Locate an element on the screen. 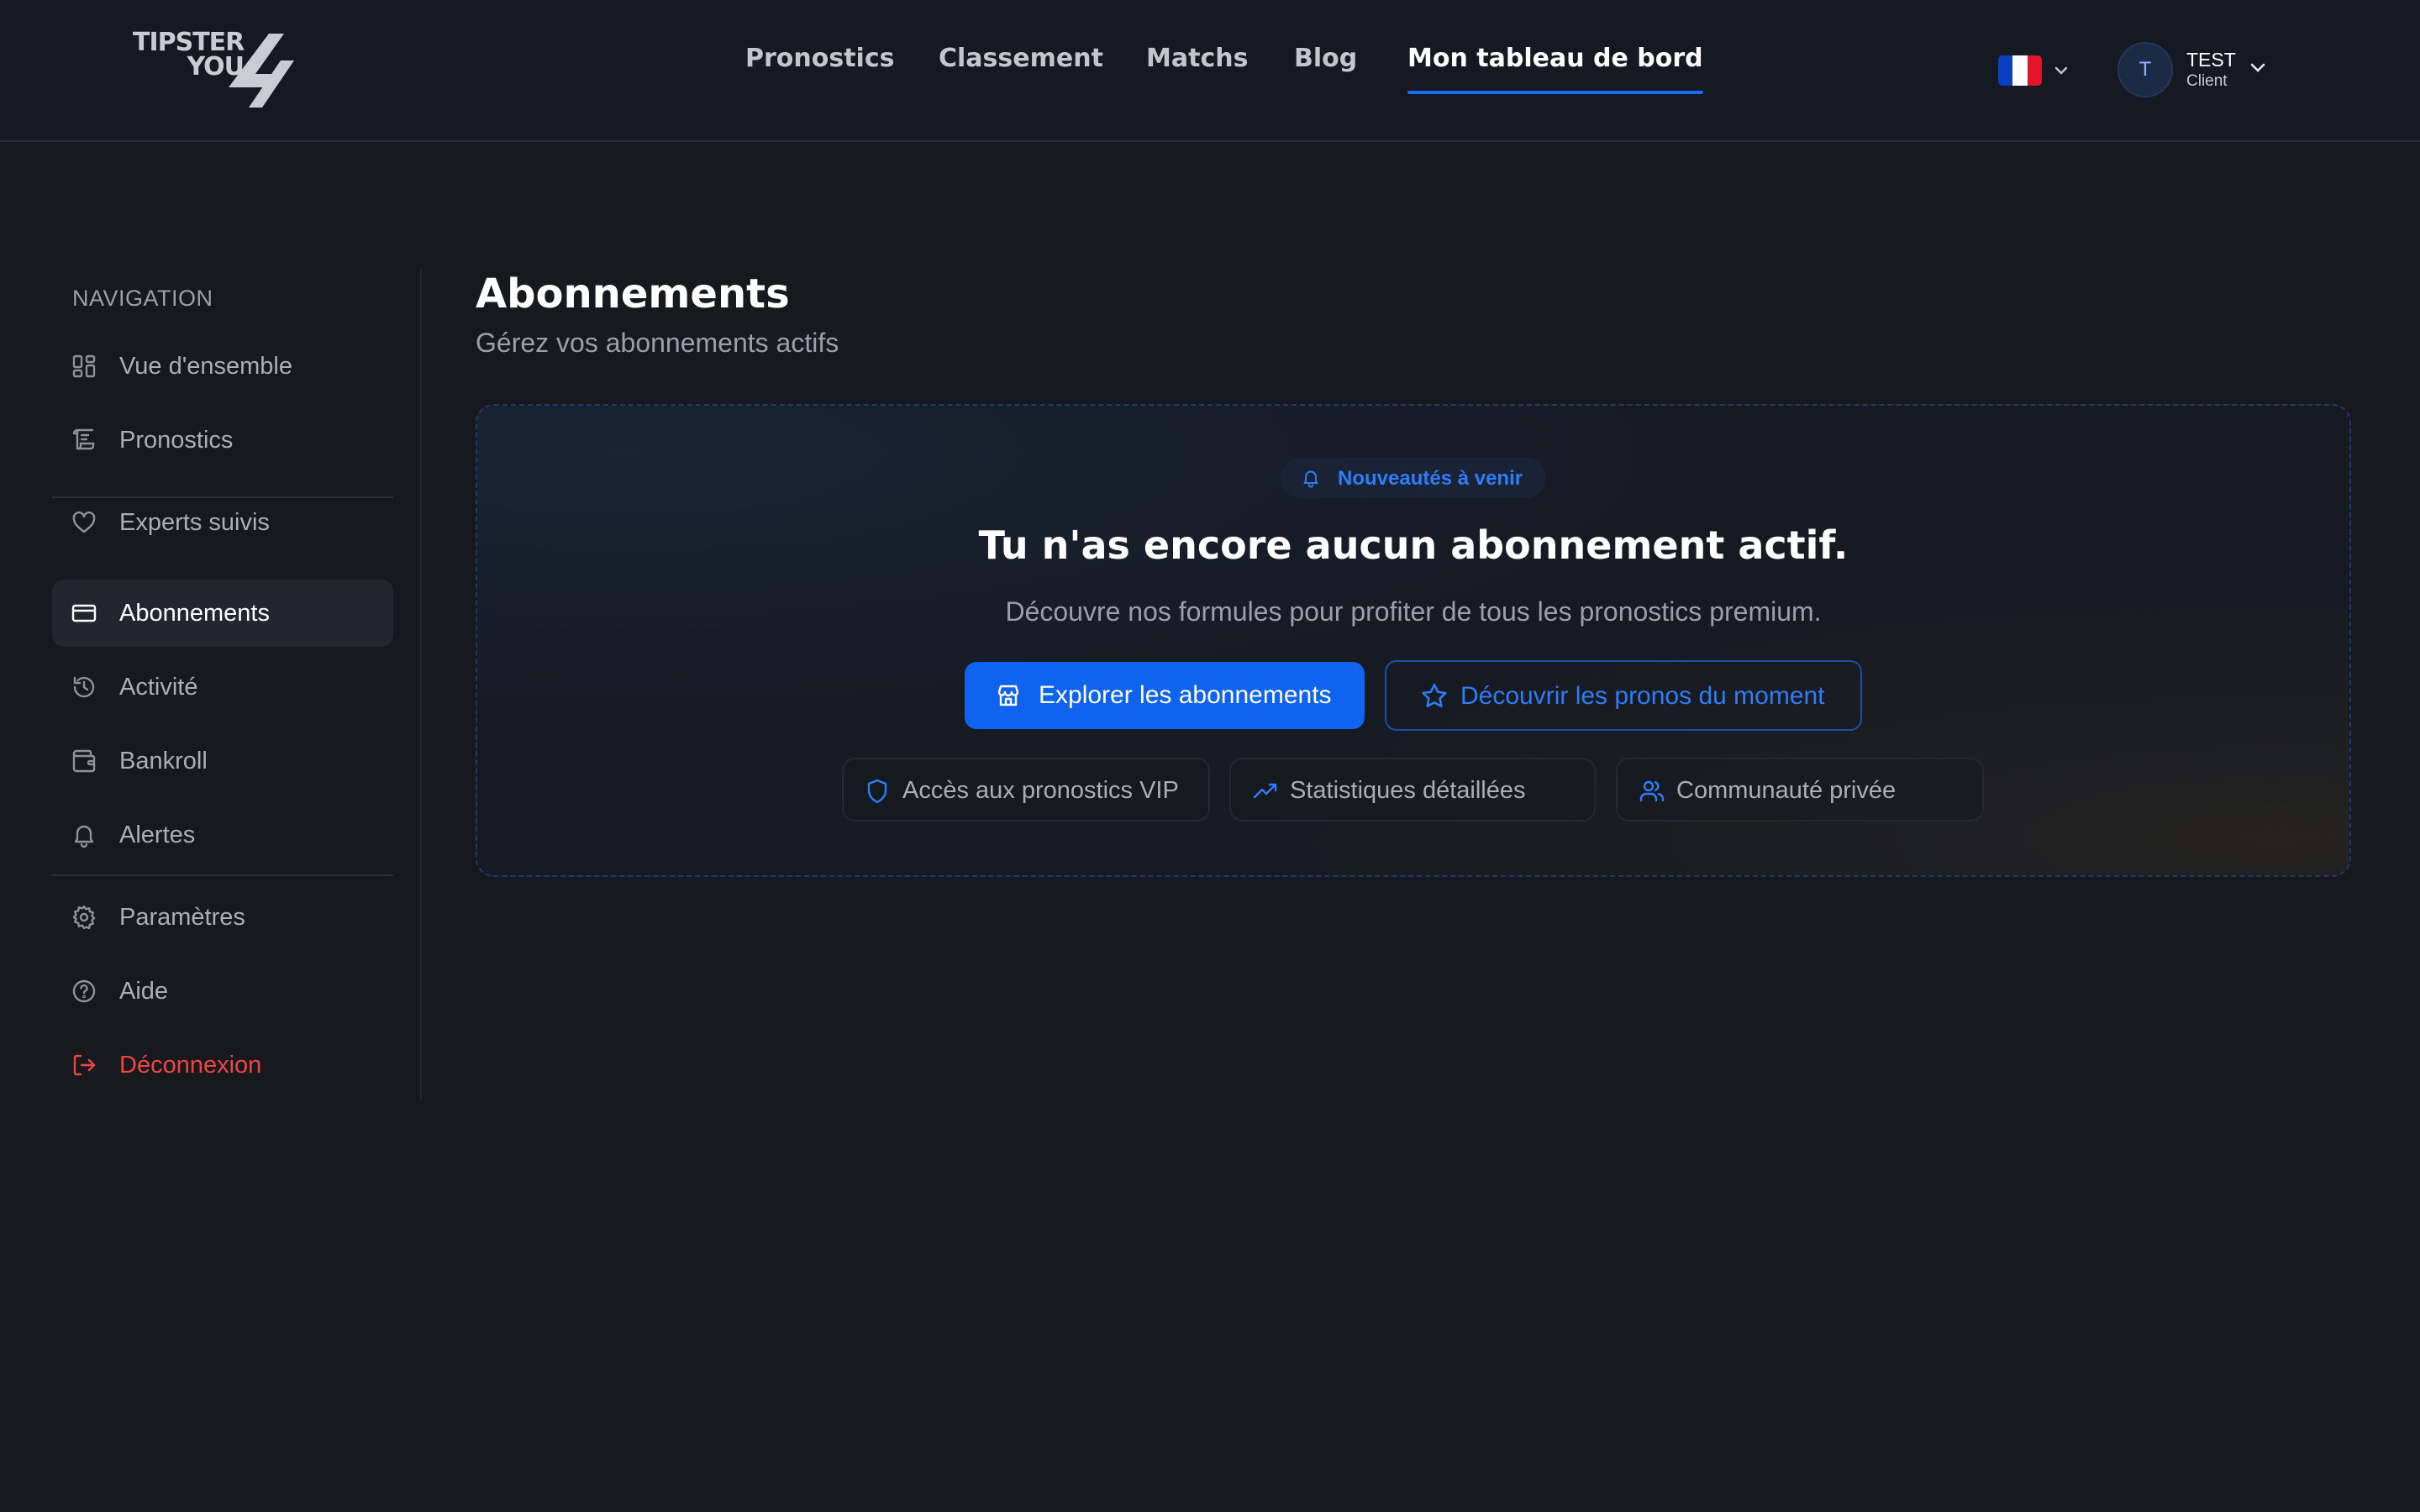 Image resolution: width=2420 pixels, height=1512 pixels. coming-soon-badge: Nouveautés à venir is located at coordinates (1413, 478).